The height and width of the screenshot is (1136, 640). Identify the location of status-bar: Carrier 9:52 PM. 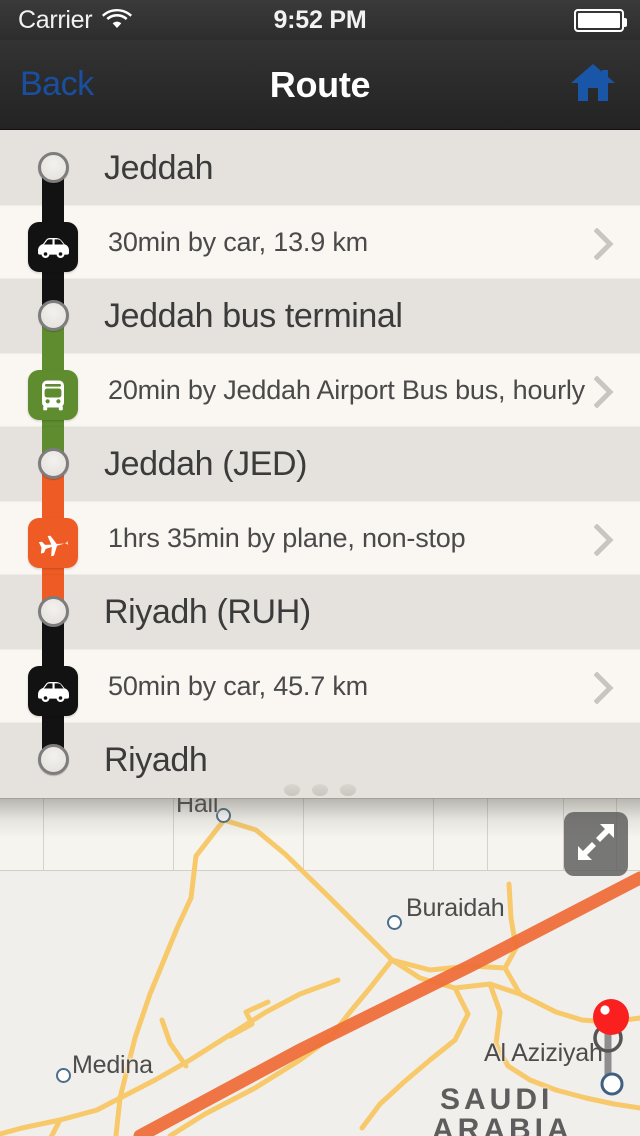
(320, 20).